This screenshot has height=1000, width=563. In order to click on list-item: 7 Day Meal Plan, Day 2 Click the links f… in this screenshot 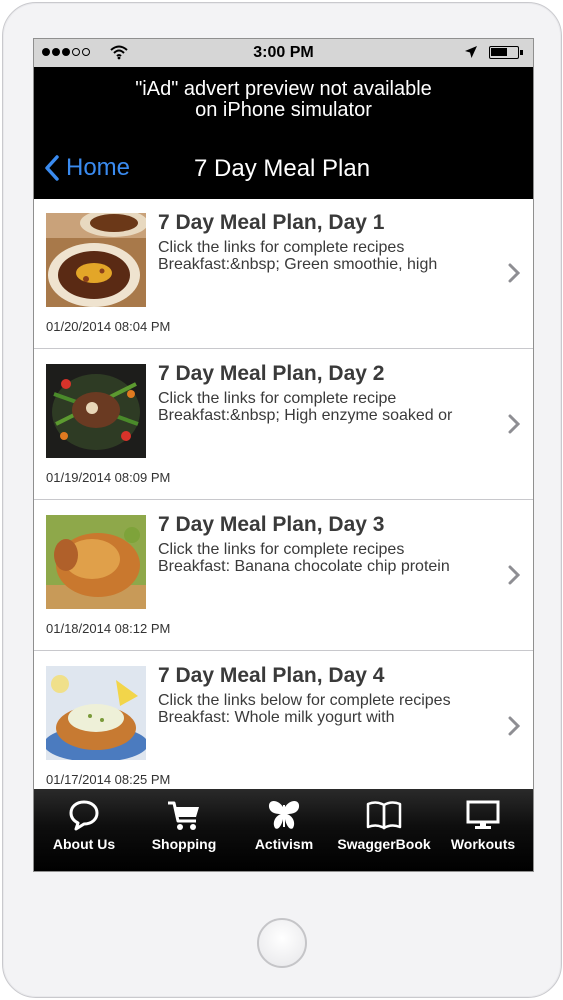, I will do `click(283, 425)`.